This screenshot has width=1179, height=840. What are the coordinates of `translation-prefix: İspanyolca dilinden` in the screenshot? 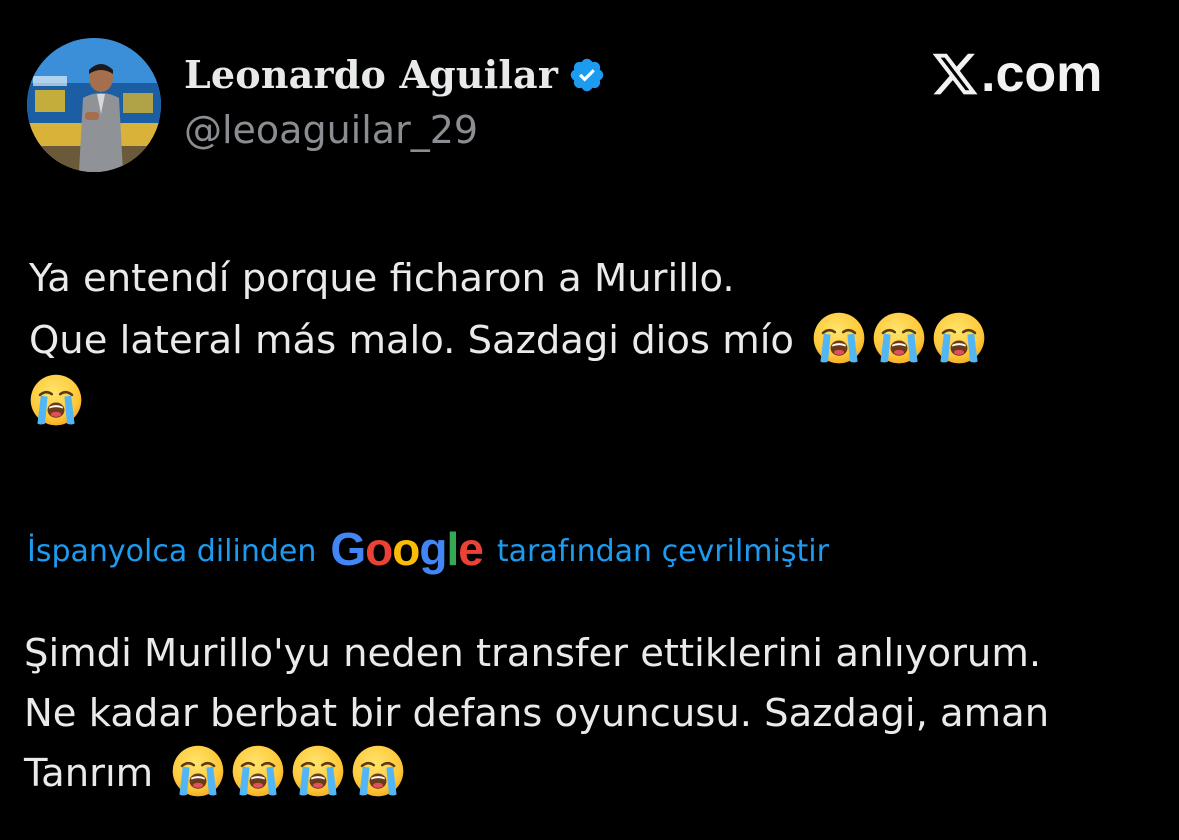 It's located at (172, 551).